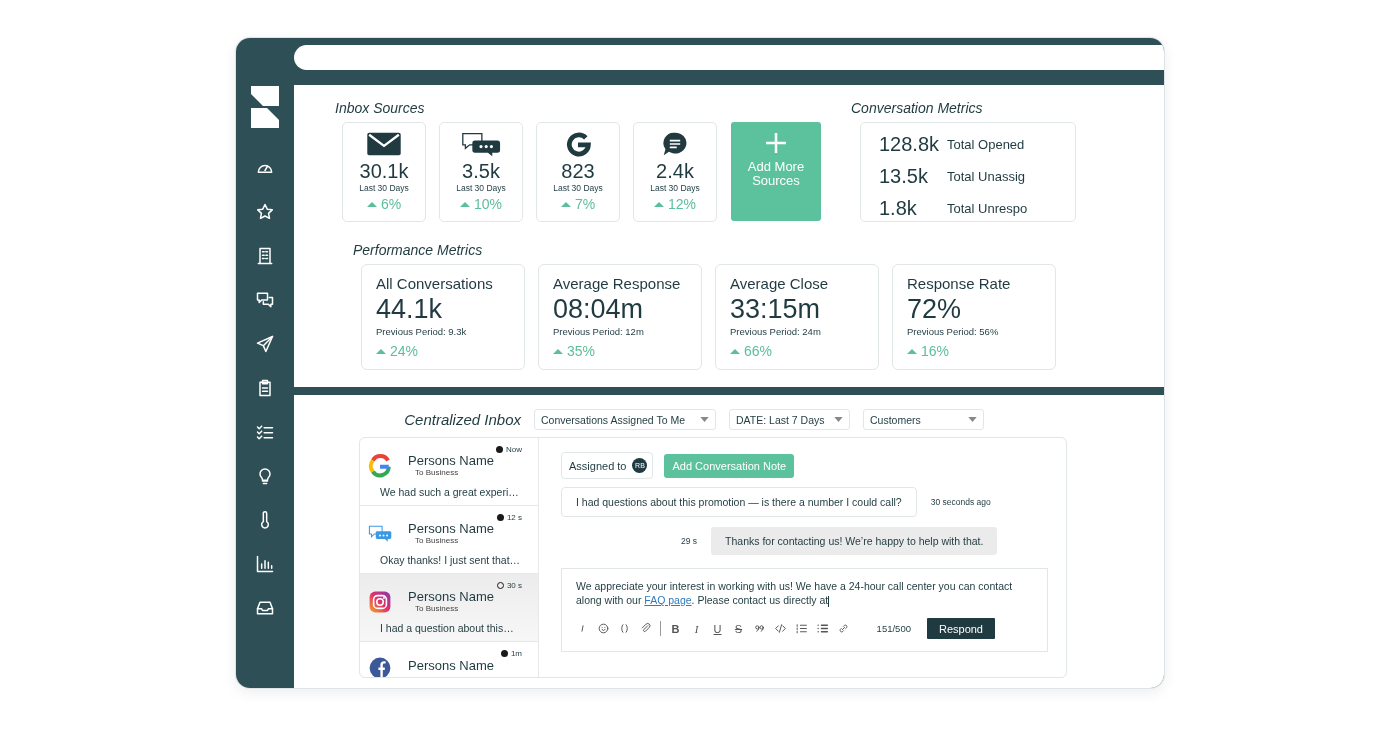  Describe the element at coordinates (776, 331) in the screenshot. I see `previous-period: Previous Period: 24m` at that location.